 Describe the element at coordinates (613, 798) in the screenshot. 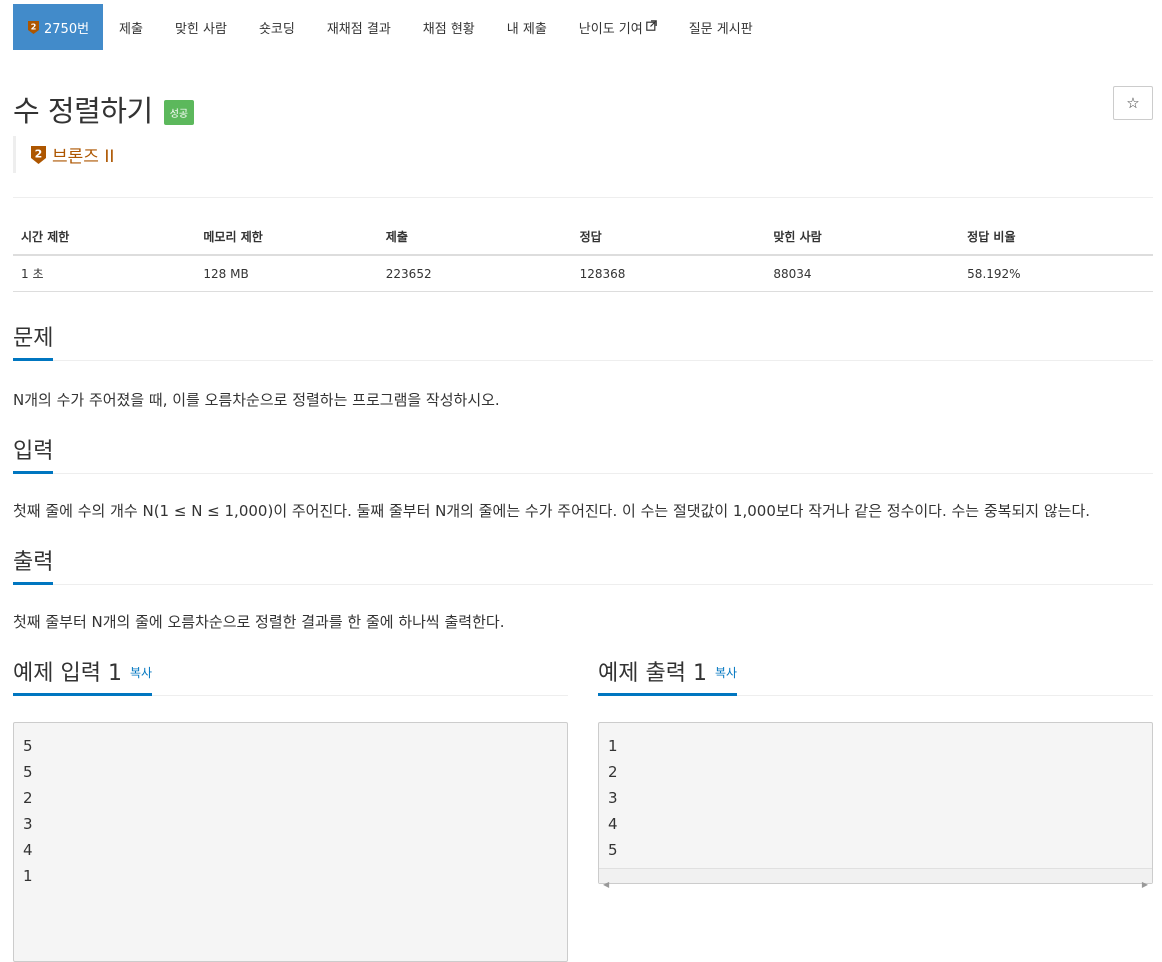

I see `sample-output-line: 3` at that location.